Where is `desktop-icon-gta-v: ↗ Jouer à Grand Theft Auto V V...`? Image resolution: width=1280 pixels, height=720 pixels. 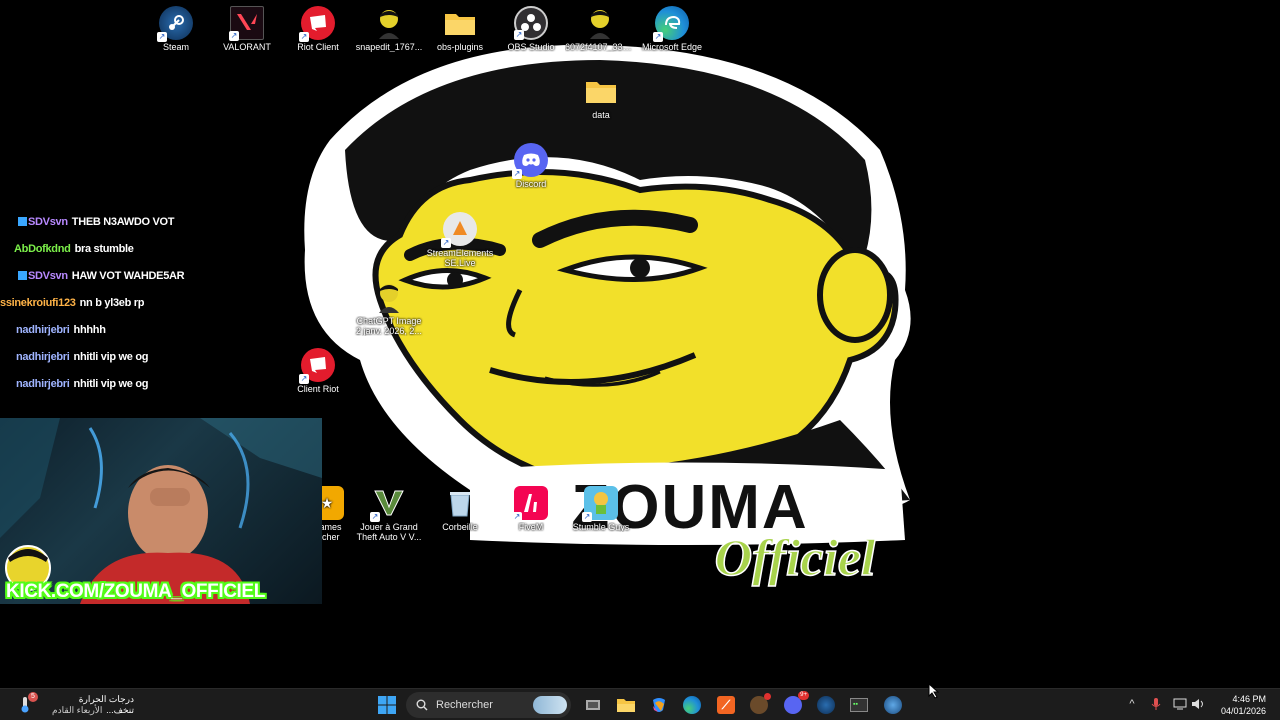
desktop-icon-gta-v: ↗ Jouer à Grand Theft Auto V V... is located at coordinates (389, 514).